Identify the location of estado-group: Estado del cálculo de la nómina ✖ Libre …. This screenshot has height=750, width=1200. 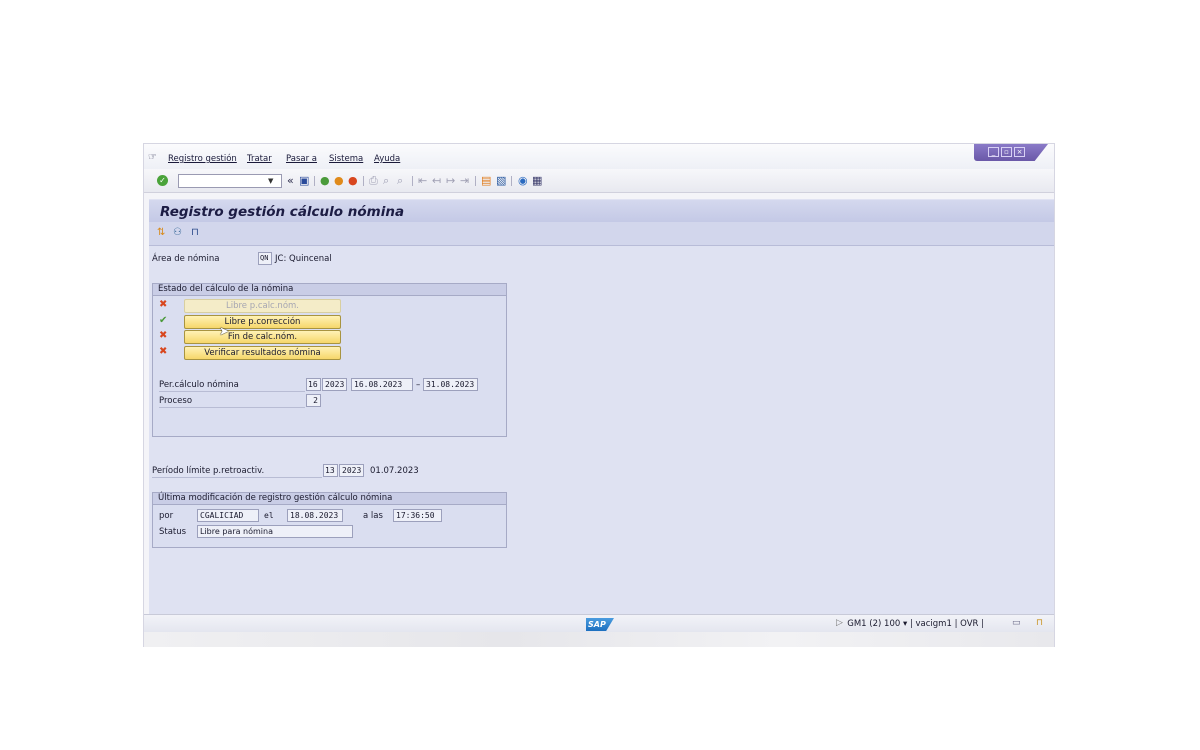
(329, 360).